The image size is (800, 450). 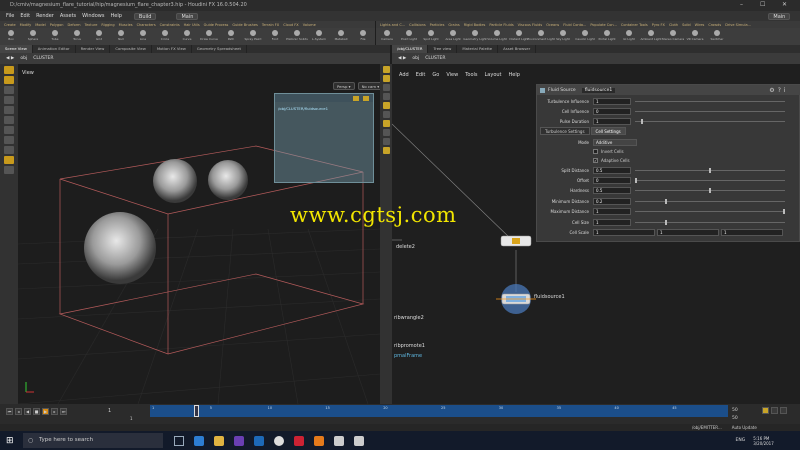 I want to click on shelf-tab: Grains, so click(x=453, y=25).